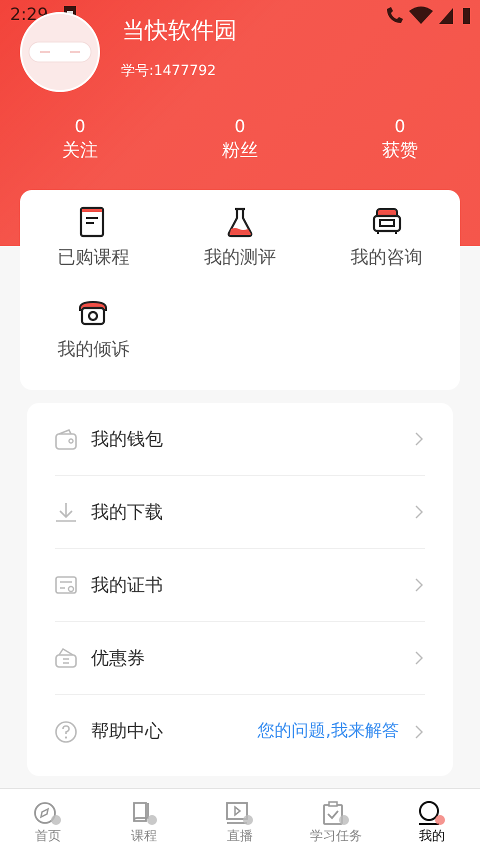 This screenshot has width=480, height=854. I want to click on menu-label: 我的证书, so click(127, 586).